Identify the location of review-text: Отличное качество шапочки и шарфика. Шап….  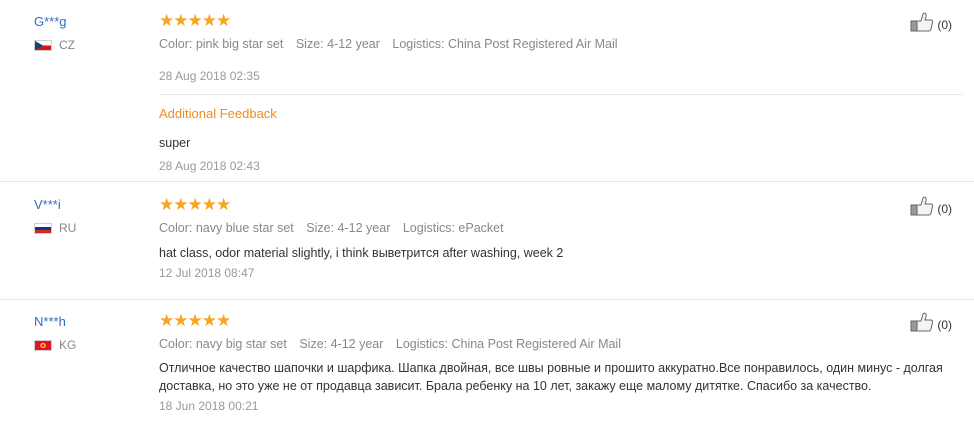
(551, 377).